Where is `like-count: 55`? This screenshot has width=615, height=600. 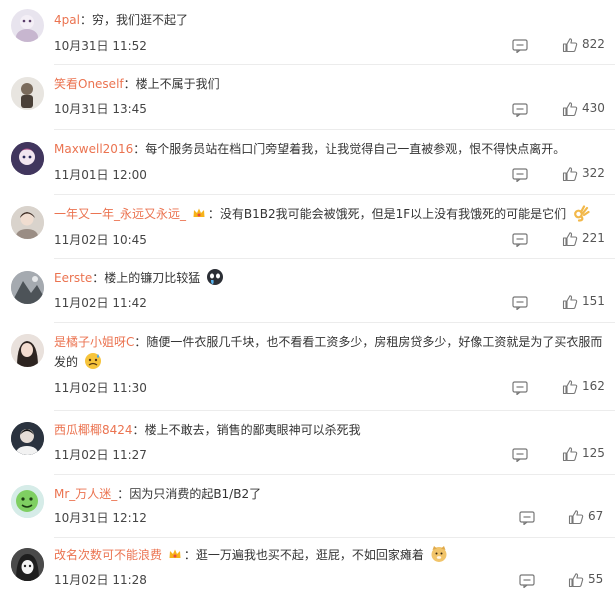
like-count: 55 is located at coordinates (596, 579).